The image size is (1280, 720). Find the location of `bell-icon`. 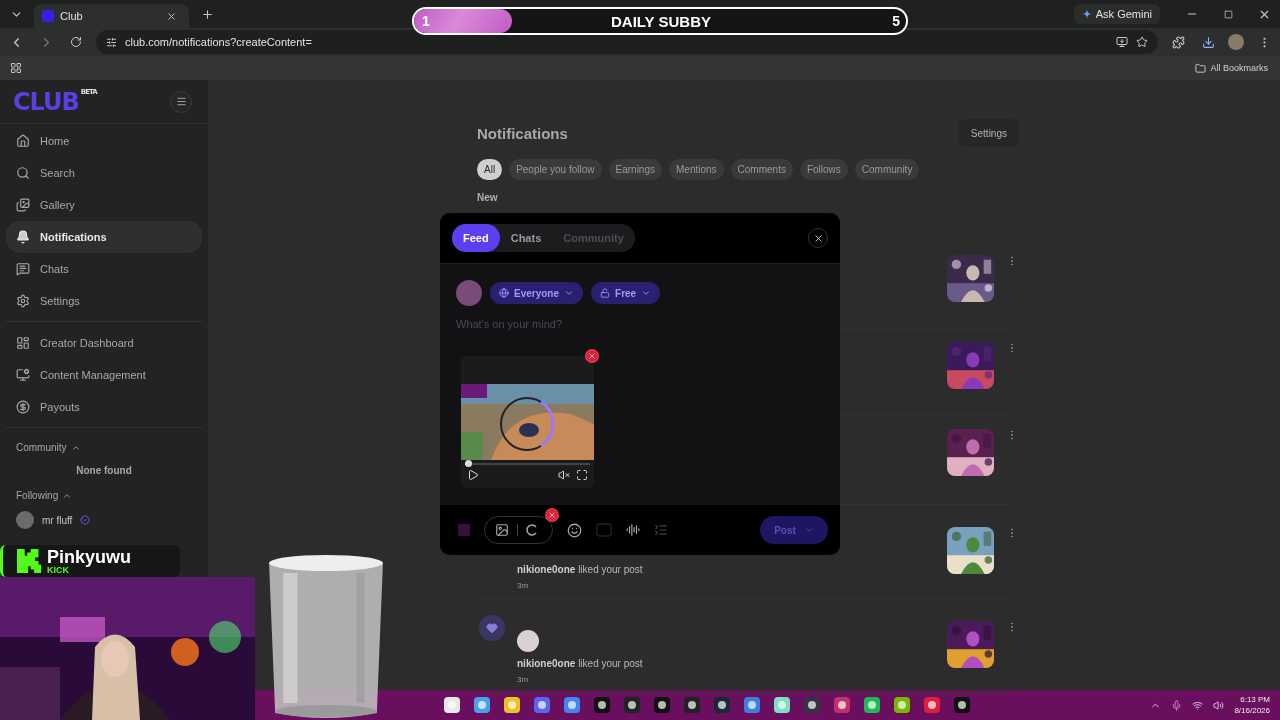

bell-icon is located at coordinates (23, 237).